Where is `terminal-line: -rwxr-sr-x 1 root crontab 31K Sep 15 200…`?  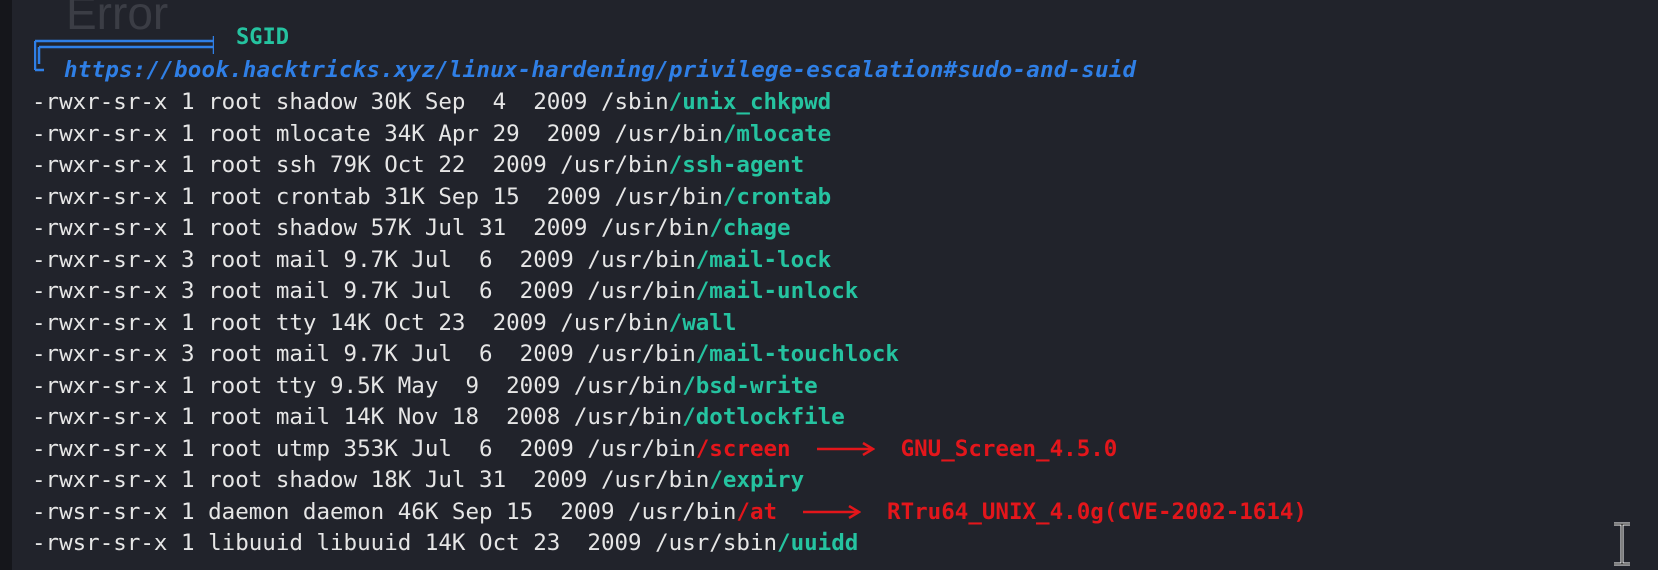 terminal-line: -rwxr-sr-x 1 root crontab 31K Sep 15 200… is located at coordinates (669, 198).